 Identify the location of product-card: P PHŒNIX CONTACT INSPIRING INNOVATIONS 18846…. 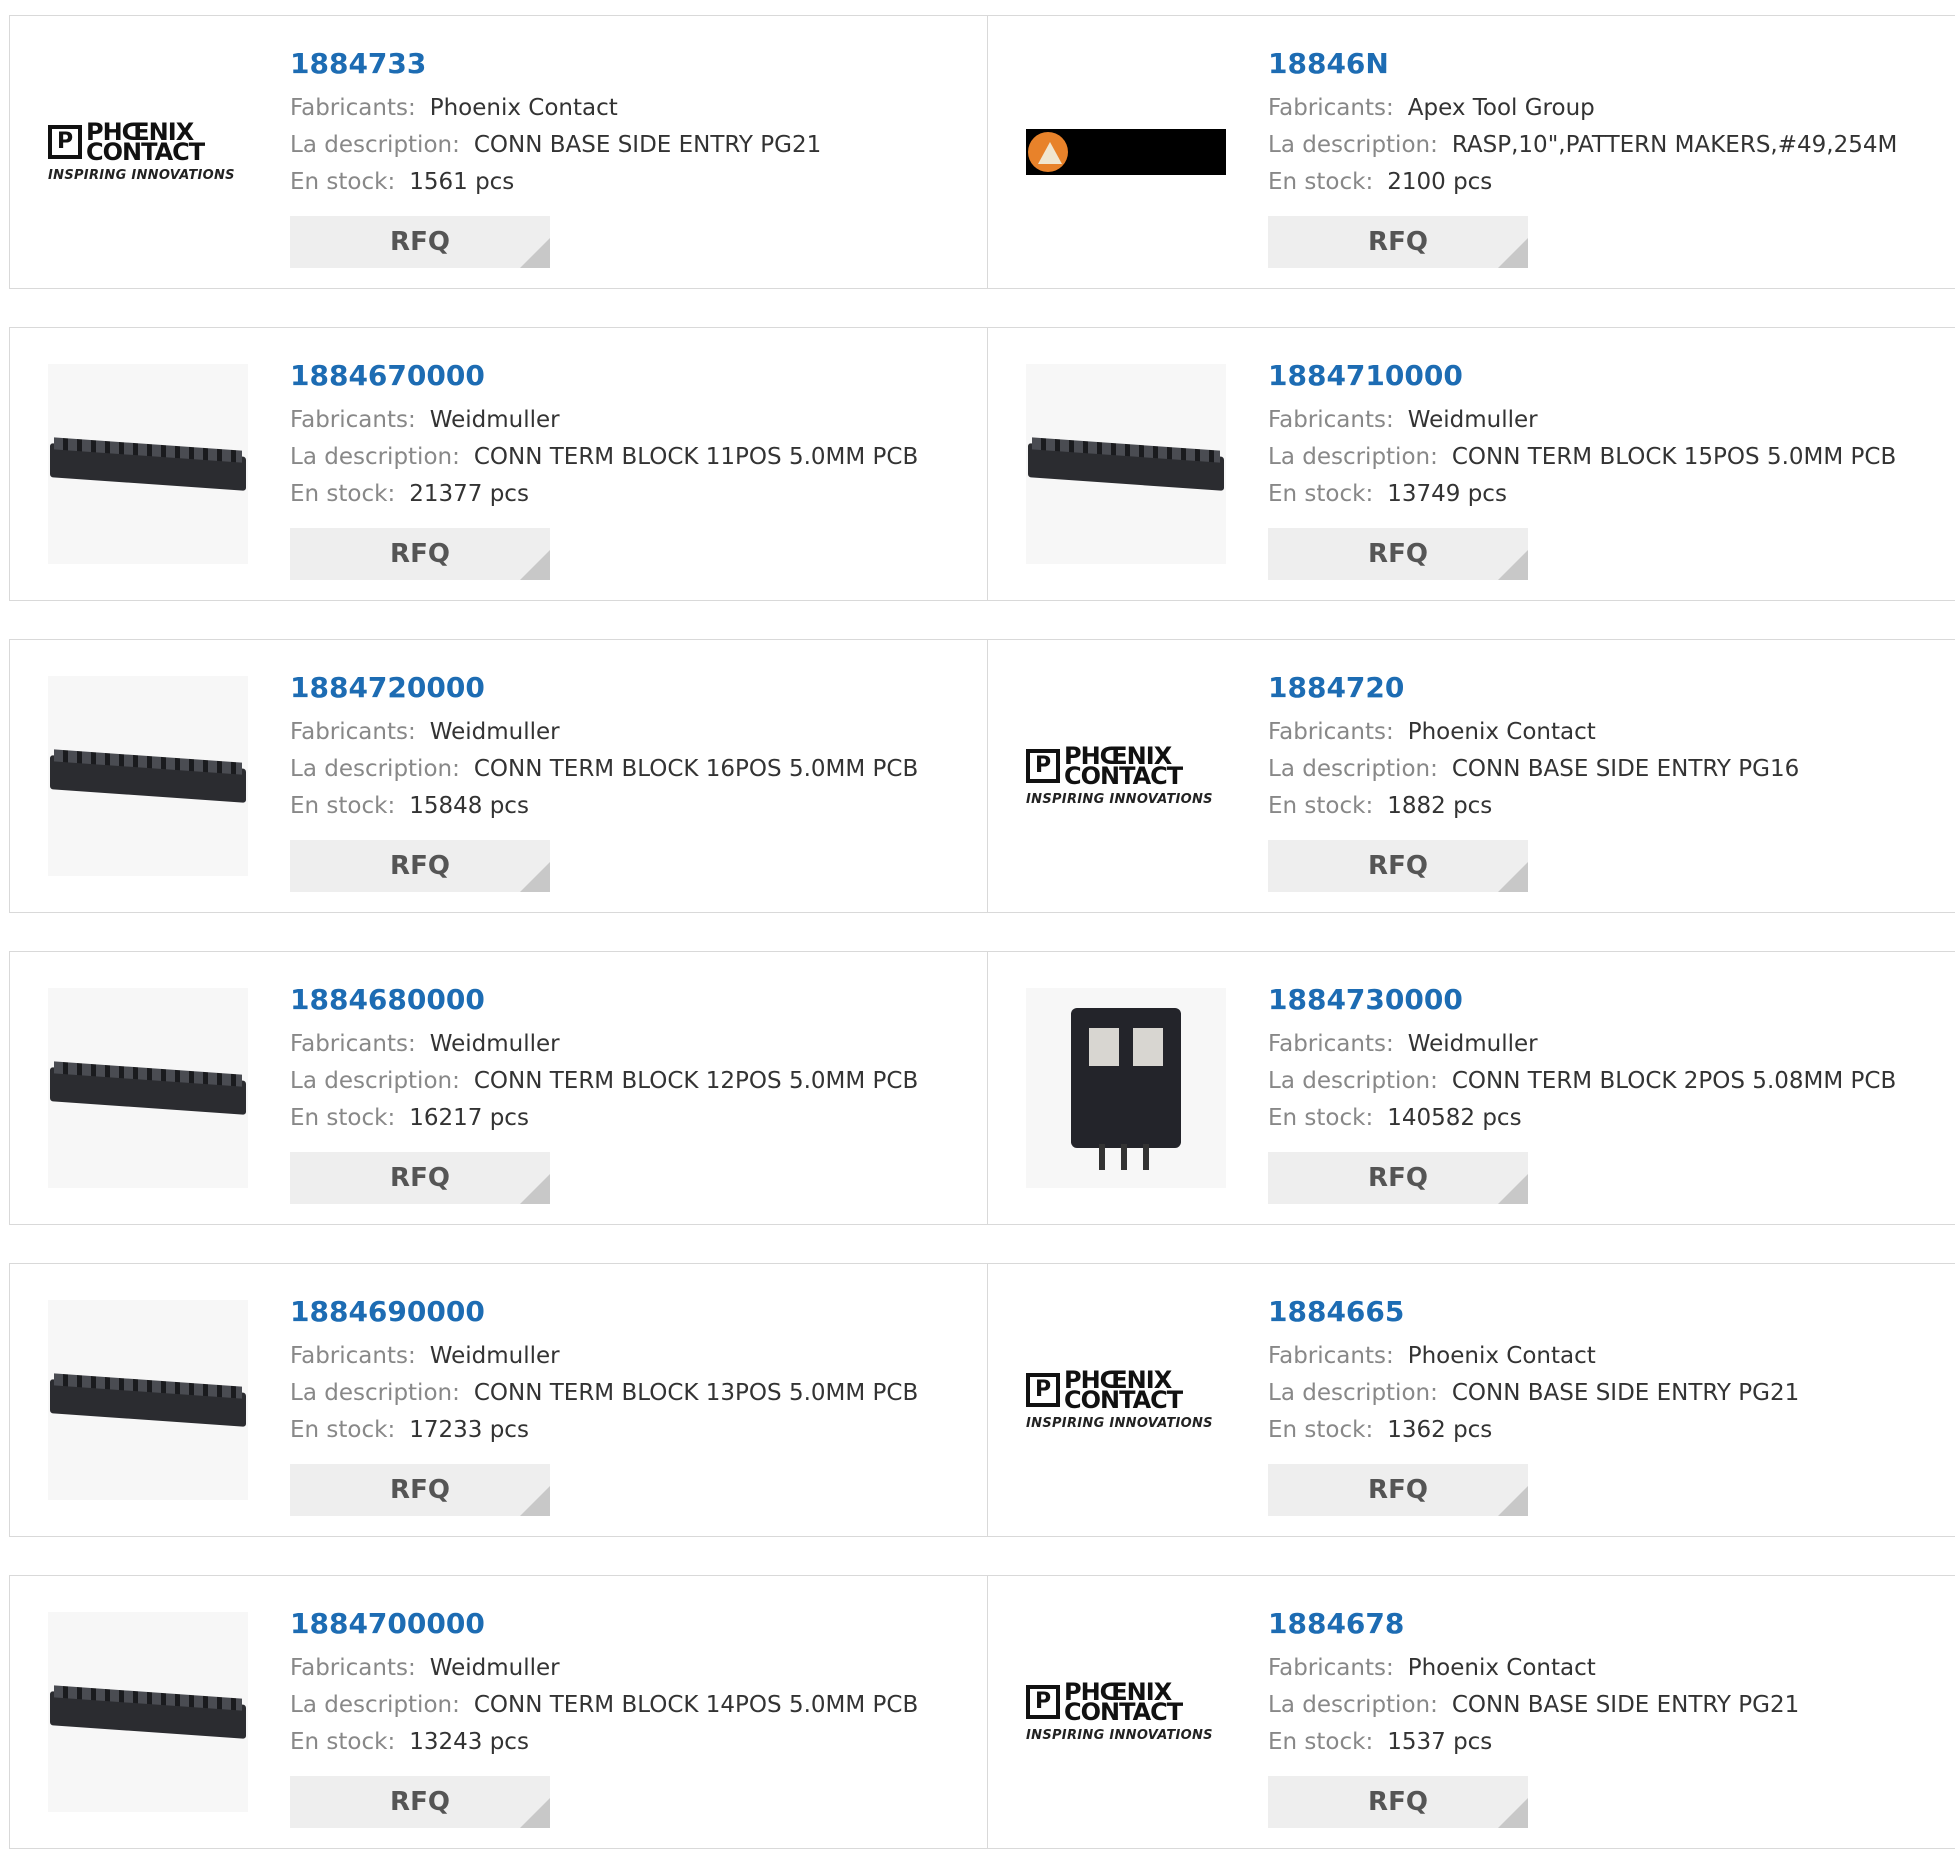
(1471, 1712).